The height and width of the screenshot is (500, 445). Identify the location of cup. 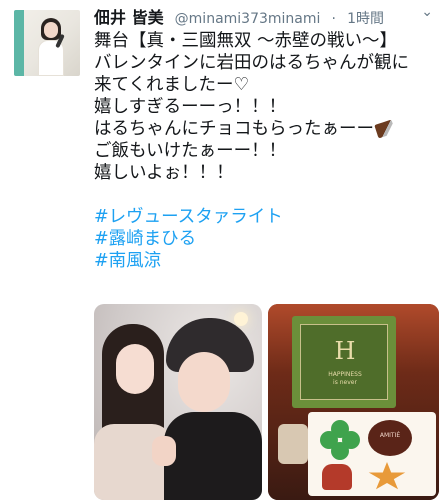
(293, 444).